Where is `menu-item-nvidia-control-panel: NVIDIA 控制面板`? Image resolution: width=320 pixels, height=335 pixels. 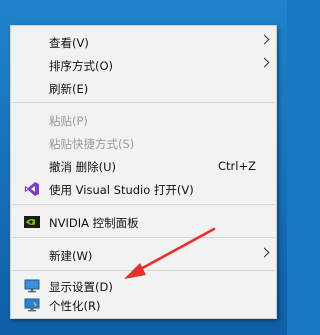
menu-item-nvidia-control-panel: NVIDIA 控制面板 is located at coordinates (143, 222).